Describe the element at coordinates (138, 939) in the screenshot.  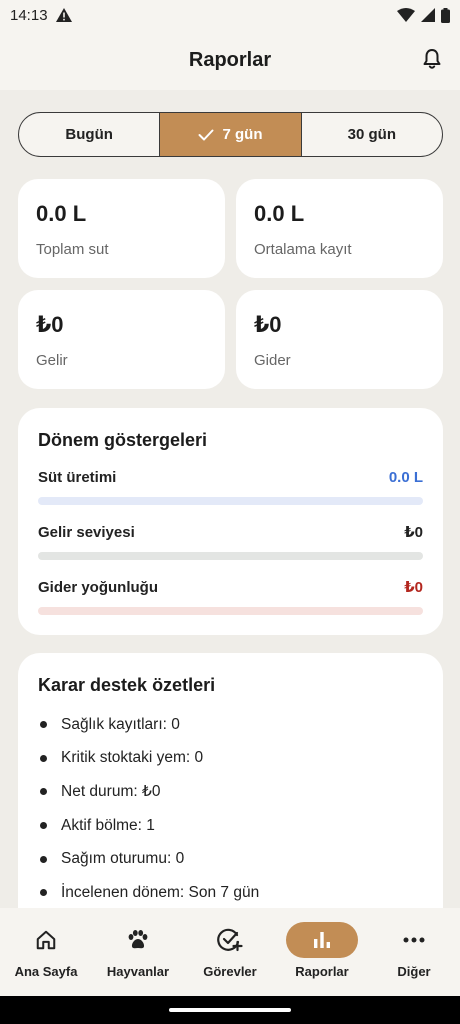
I see `paw-icon` at that location.